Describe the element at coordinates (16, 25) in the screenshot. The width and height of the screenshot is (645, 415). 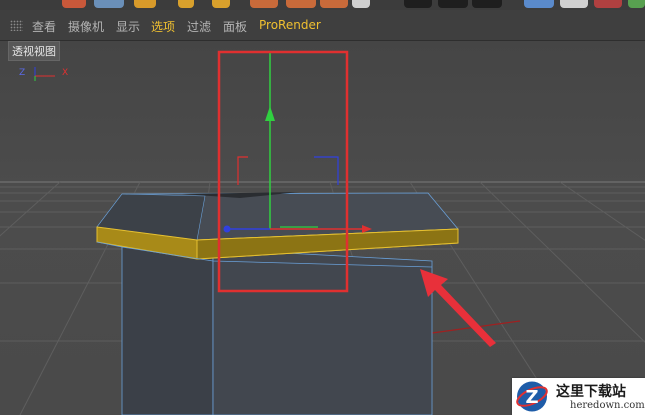
I see `grip-handle-icon` at that location.